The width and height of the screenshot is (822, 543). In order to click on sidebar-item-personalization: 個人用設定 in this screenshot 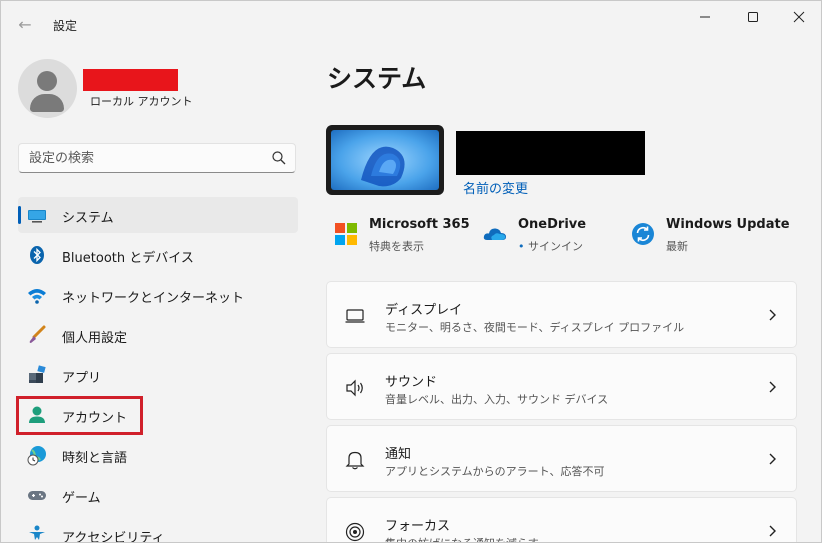, I will do `click(158, 335)`.